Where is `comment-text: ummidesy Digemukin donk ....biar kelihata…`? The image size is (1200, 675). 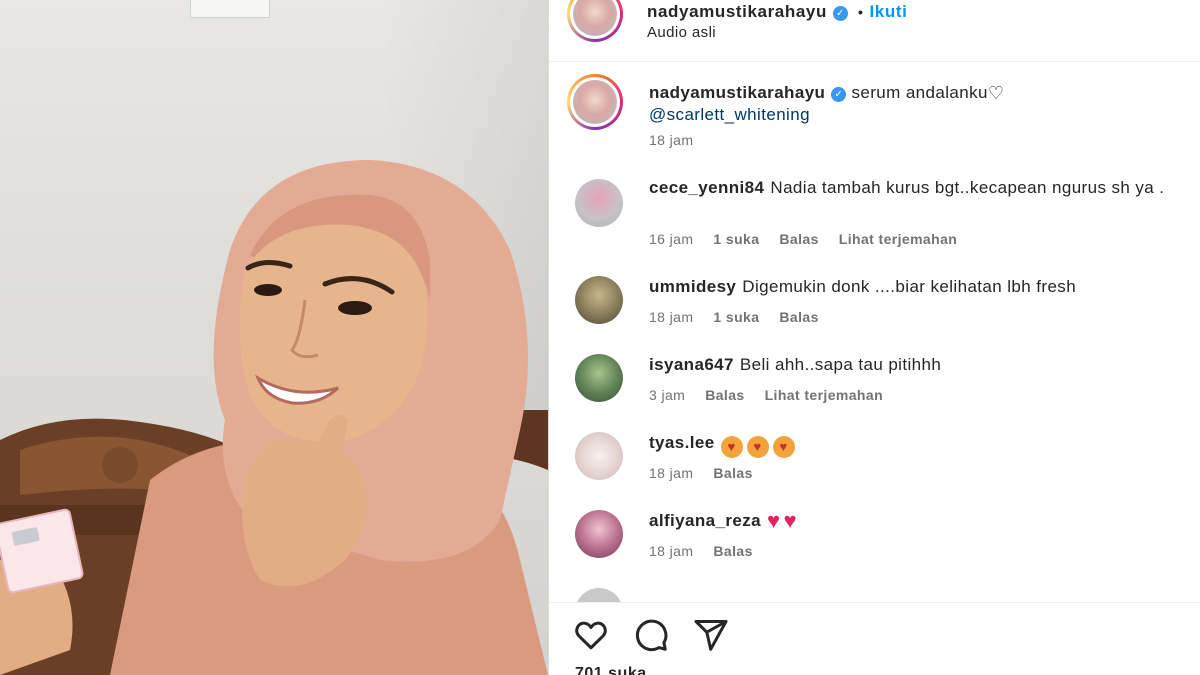
comment-text: ummidesy Digemukin donk ....biar kelihata… is located at coordinates (924, 287).